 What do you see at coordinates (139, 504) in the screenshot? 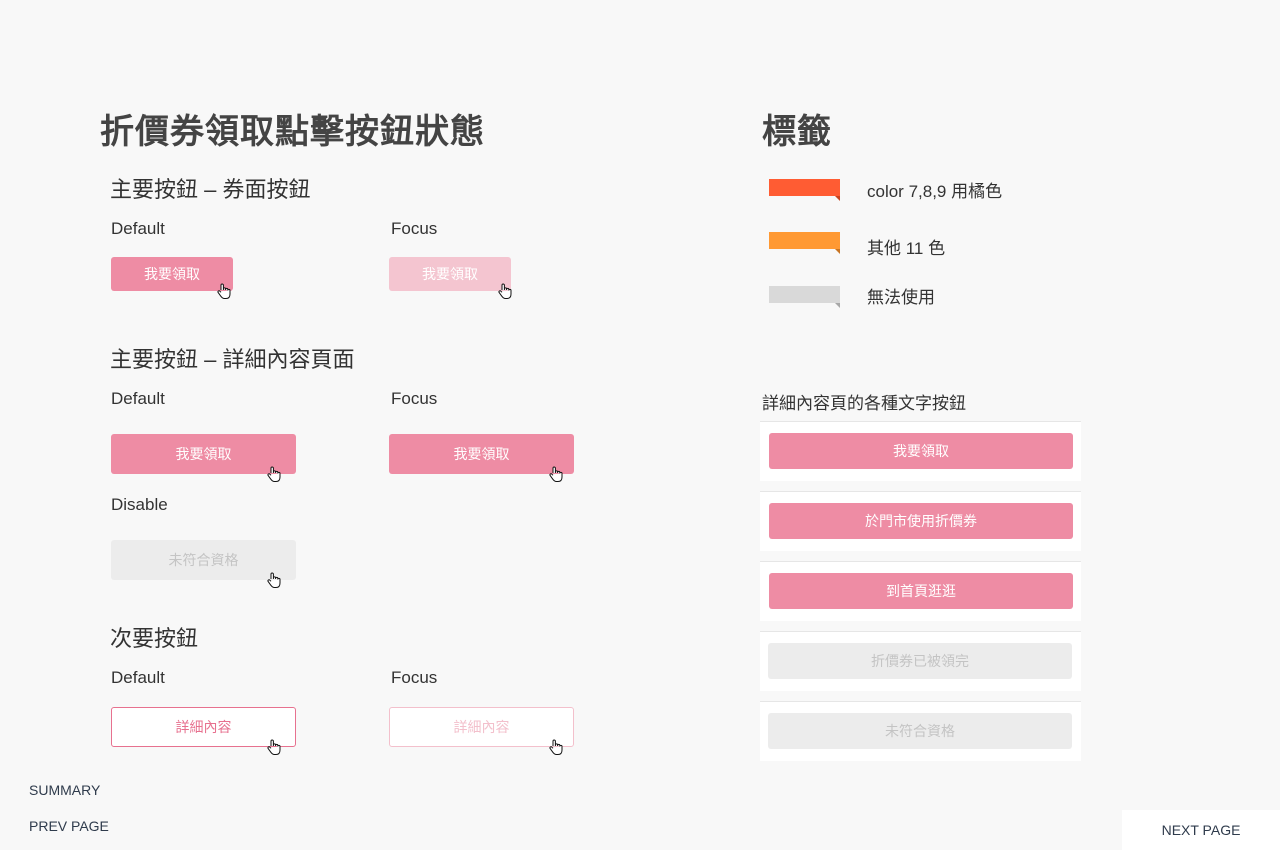
I see `state-label-disable: Disable` at bounding box center [139, 504].